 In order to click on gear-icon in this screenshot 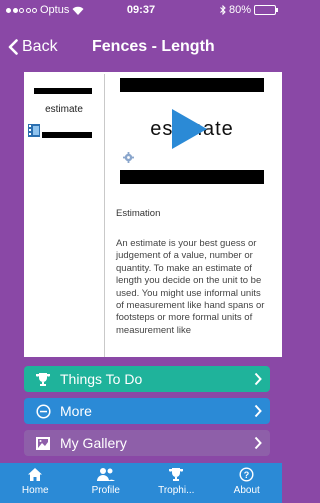, I will do `click(128, 157)`.